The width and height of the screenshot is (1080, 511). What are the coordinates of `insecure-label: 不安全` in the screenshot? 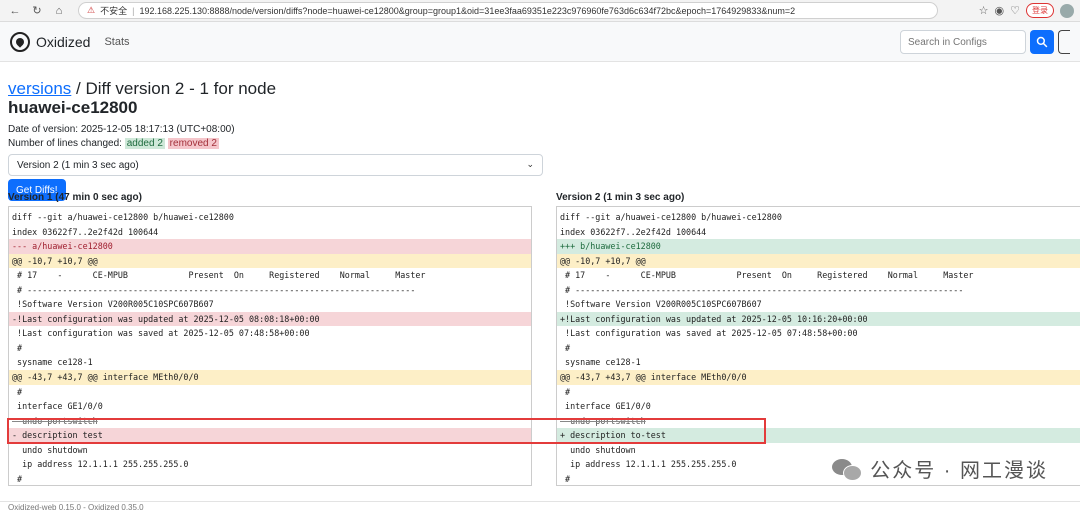 It's located at (114, 11).